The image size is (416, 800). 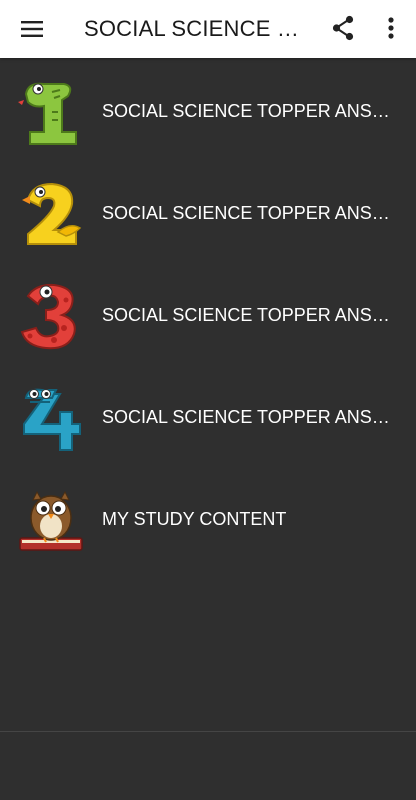 What do you see at coordinates (197, 28) in the screenshot?
I see `page-title: SOCIAL SCIENCE CLASS 10` at bounding box center [197, 28].